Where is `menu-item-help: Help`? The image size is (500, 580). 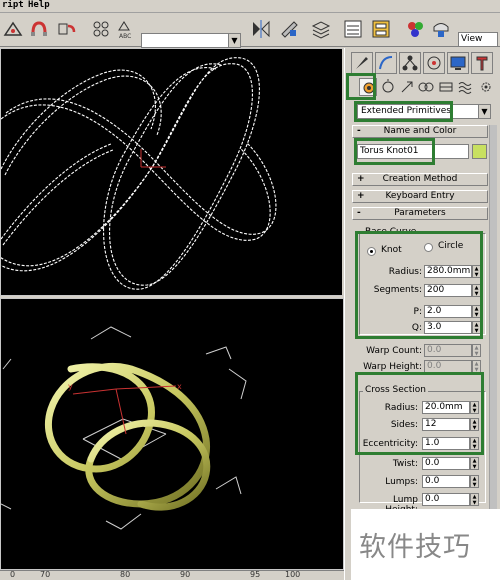 menu-item-help: Help is located at coordinates (39, 5).